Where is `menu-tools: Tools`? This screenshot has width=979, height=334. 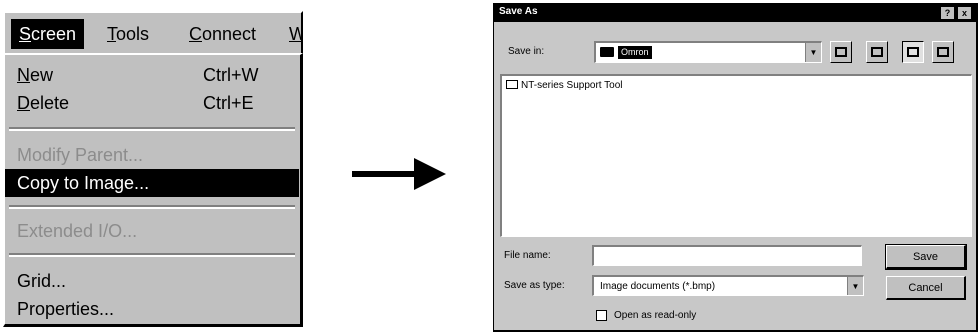 menu-tools: Tools is located at coordinates (128, 34).